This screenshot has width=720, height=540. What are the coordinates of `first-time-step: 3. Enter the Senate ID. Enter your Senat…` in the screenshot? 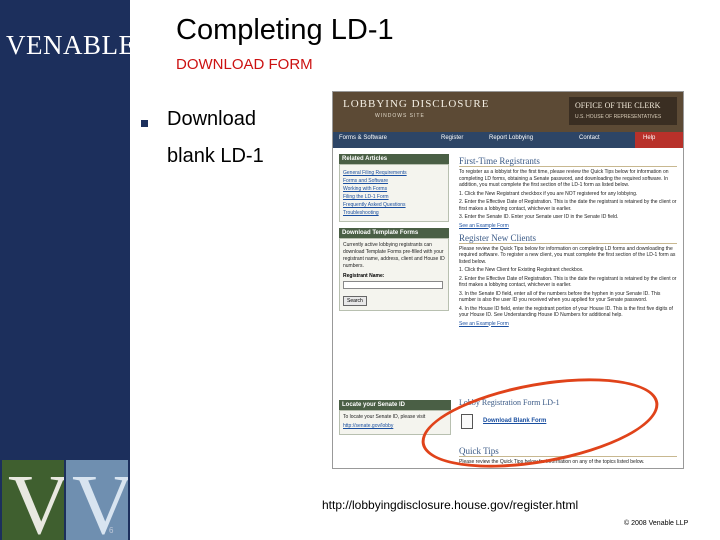 It's located at (539, 217).